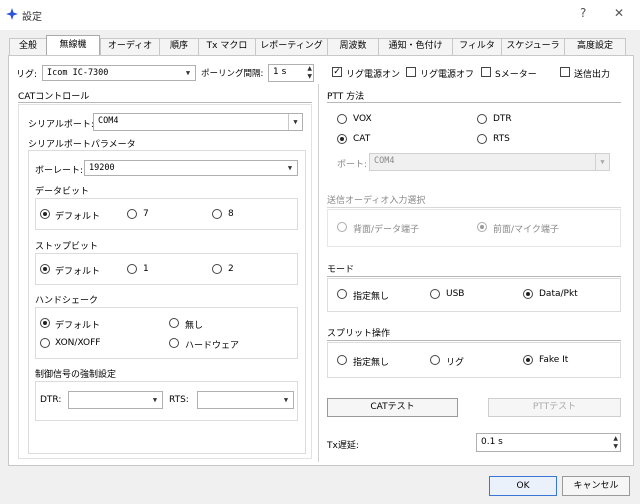  Describe the element at coordinates (166, 333) in the screenshot. I see `handshake-frame` at that location.